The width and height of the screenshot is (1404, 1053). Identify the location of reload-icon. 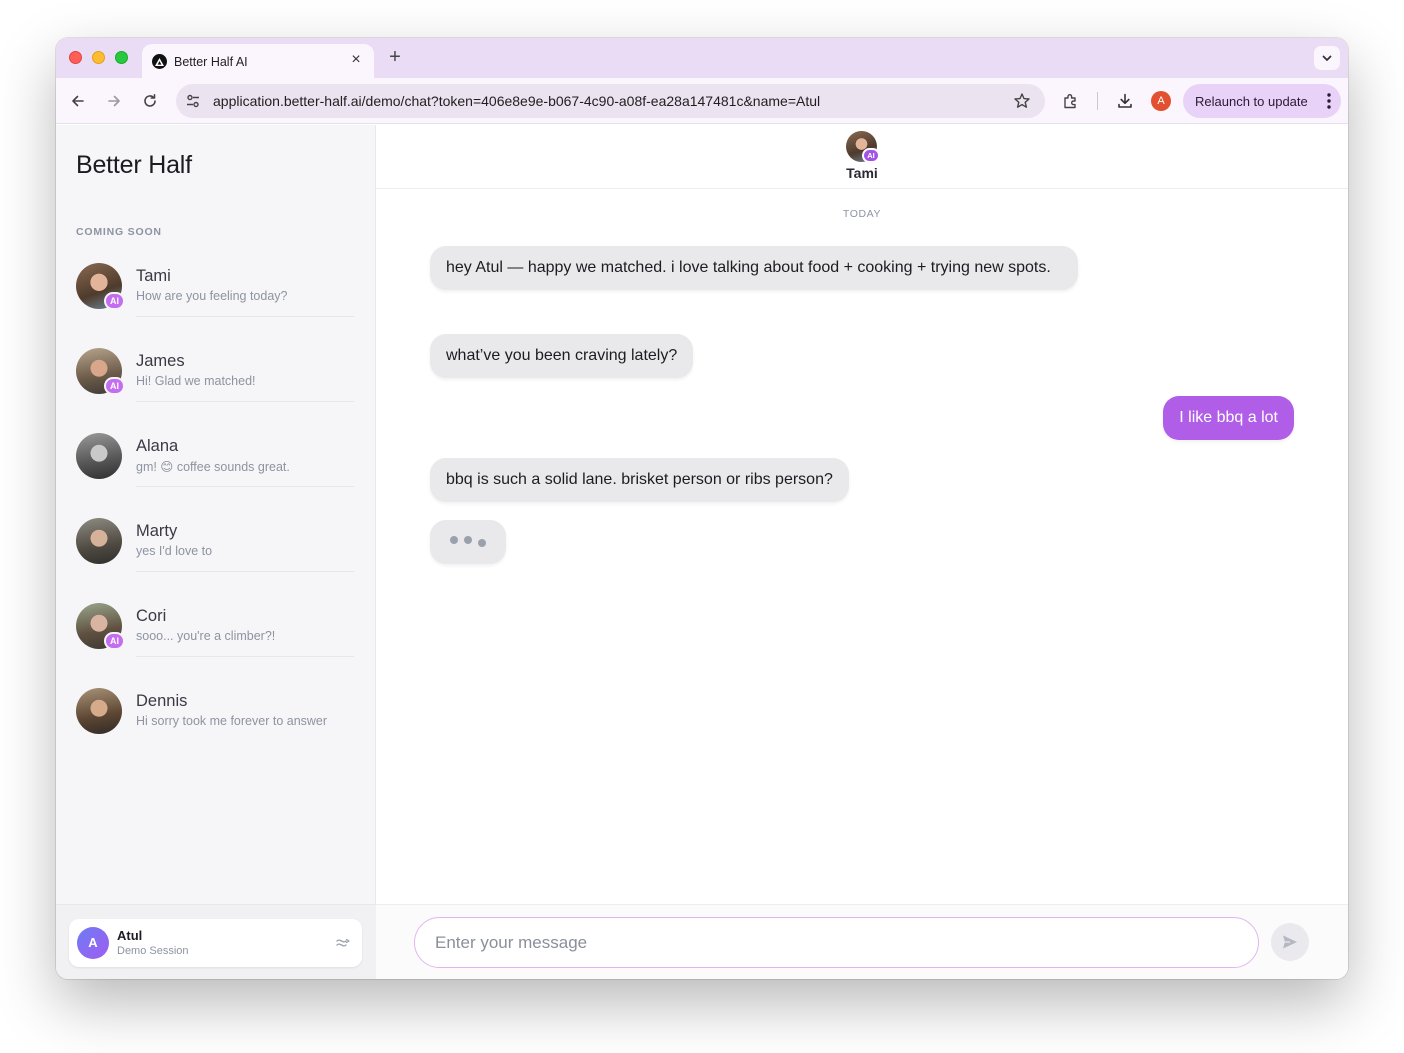
(150, 100).